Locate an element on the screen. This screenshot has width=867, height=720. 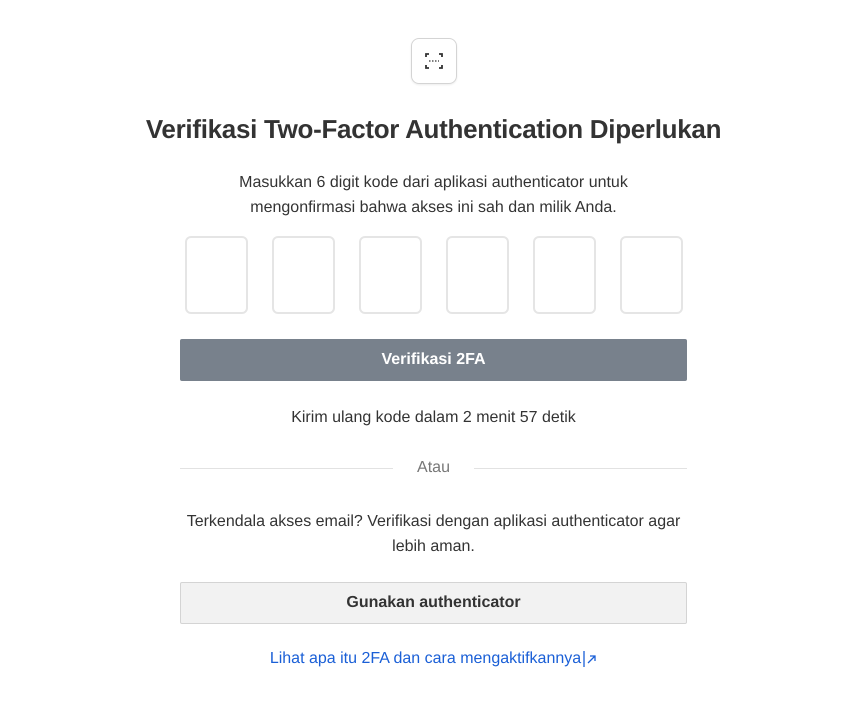
scan-frame-icon is located at coordinates (433, 61).